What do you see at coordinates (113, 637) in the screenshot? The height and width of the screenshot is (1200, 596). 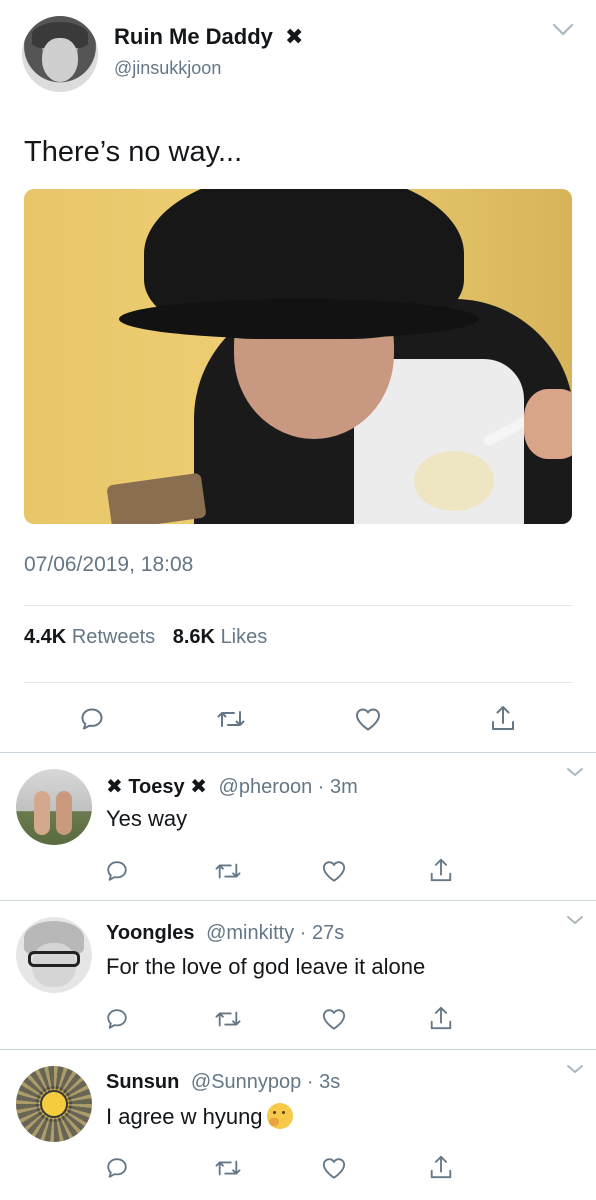 I see `retweets-label: Retweets` at bounding box center [113, 637].